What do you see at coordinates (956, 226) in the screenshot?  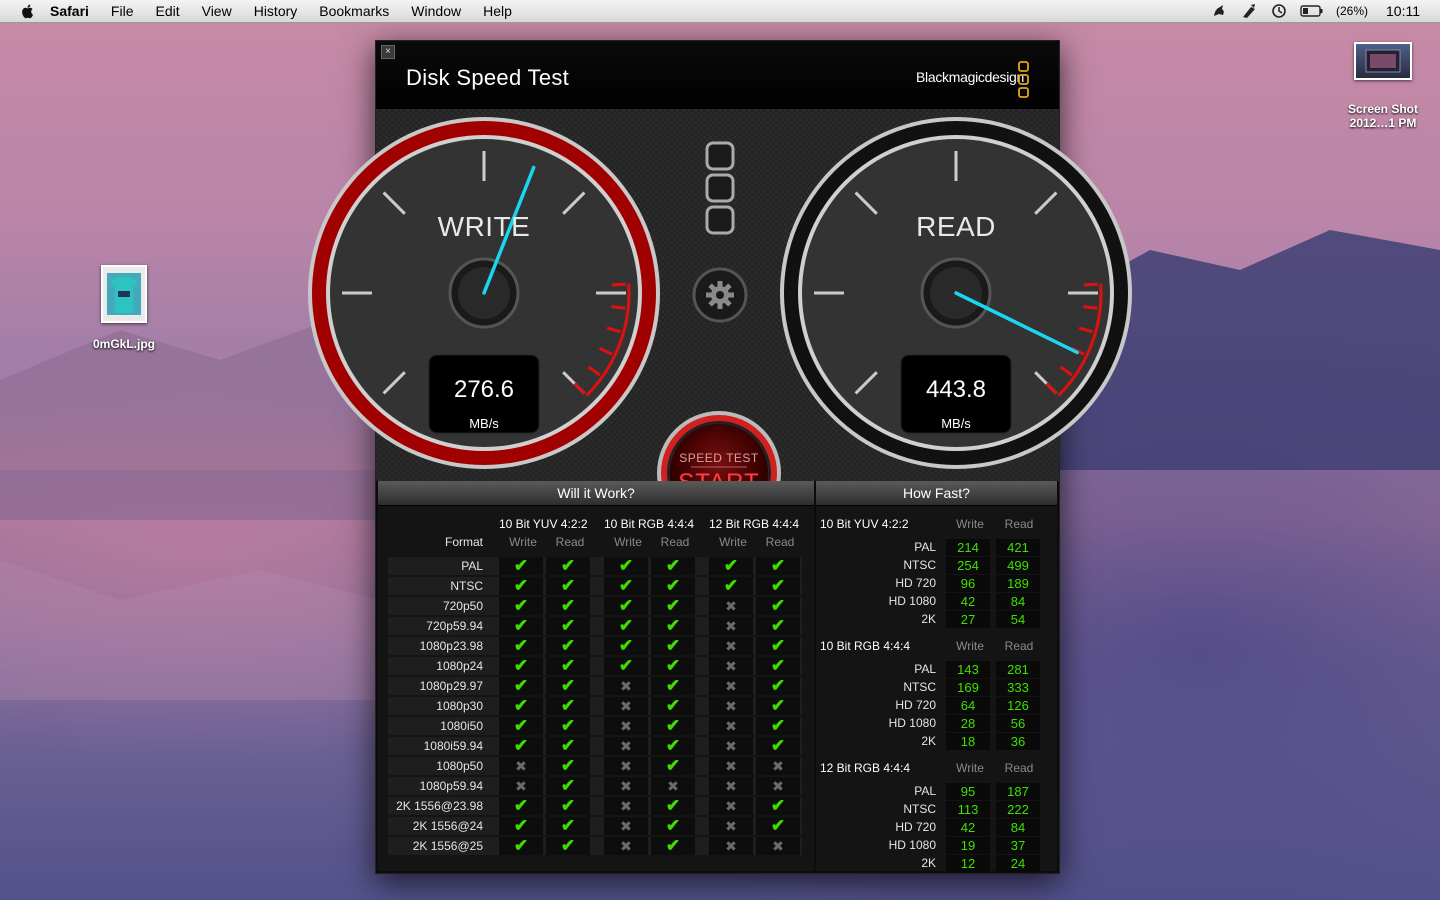 I see `read-gauge-title: READ` at bounding box center [956, 226].